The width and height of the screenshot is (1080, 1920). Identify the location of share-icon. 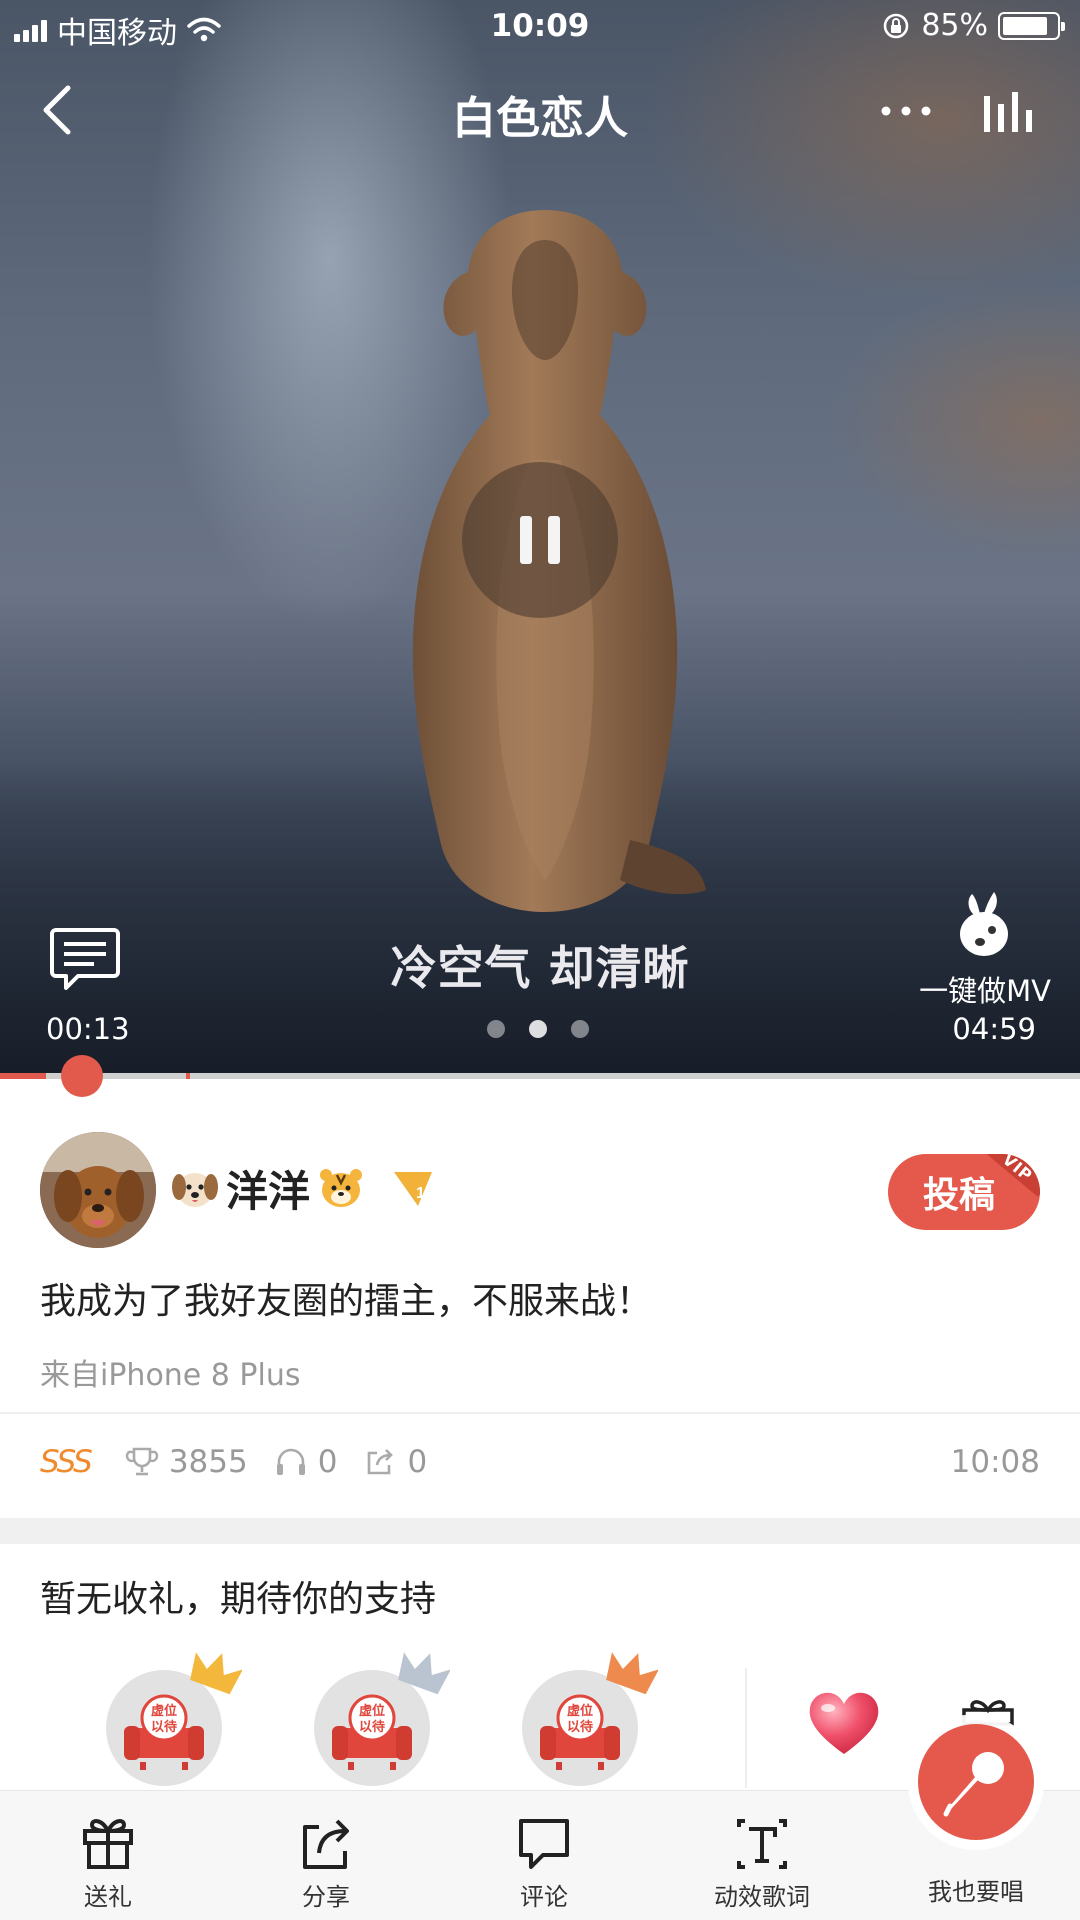
(381, 1462).